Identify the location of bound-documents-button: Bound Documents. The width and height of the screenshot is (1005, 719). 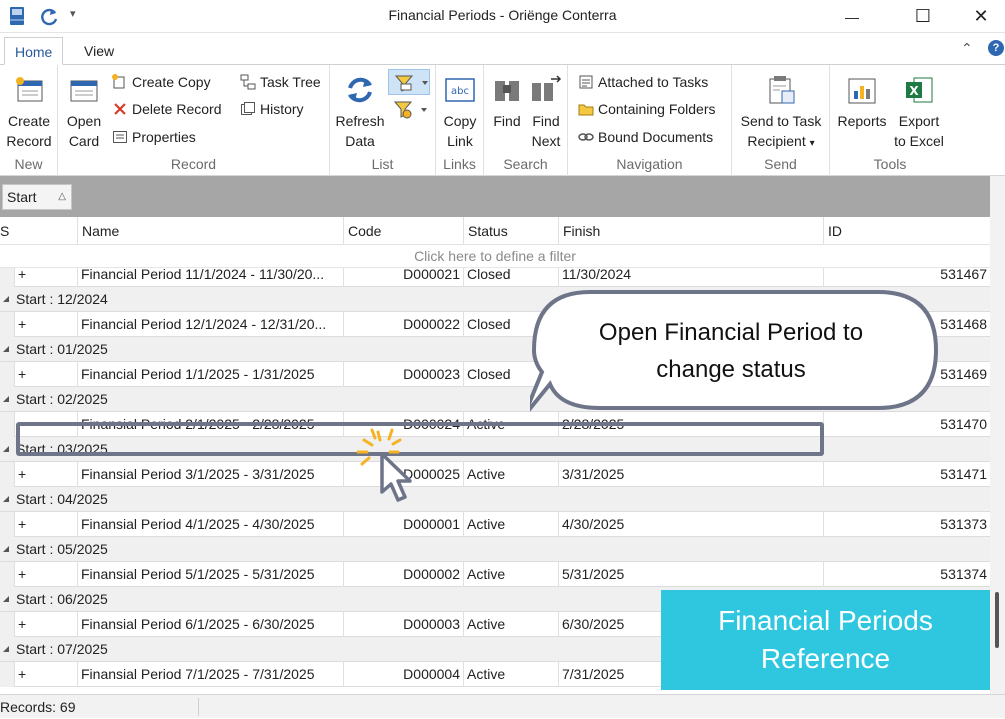
(645, 137).